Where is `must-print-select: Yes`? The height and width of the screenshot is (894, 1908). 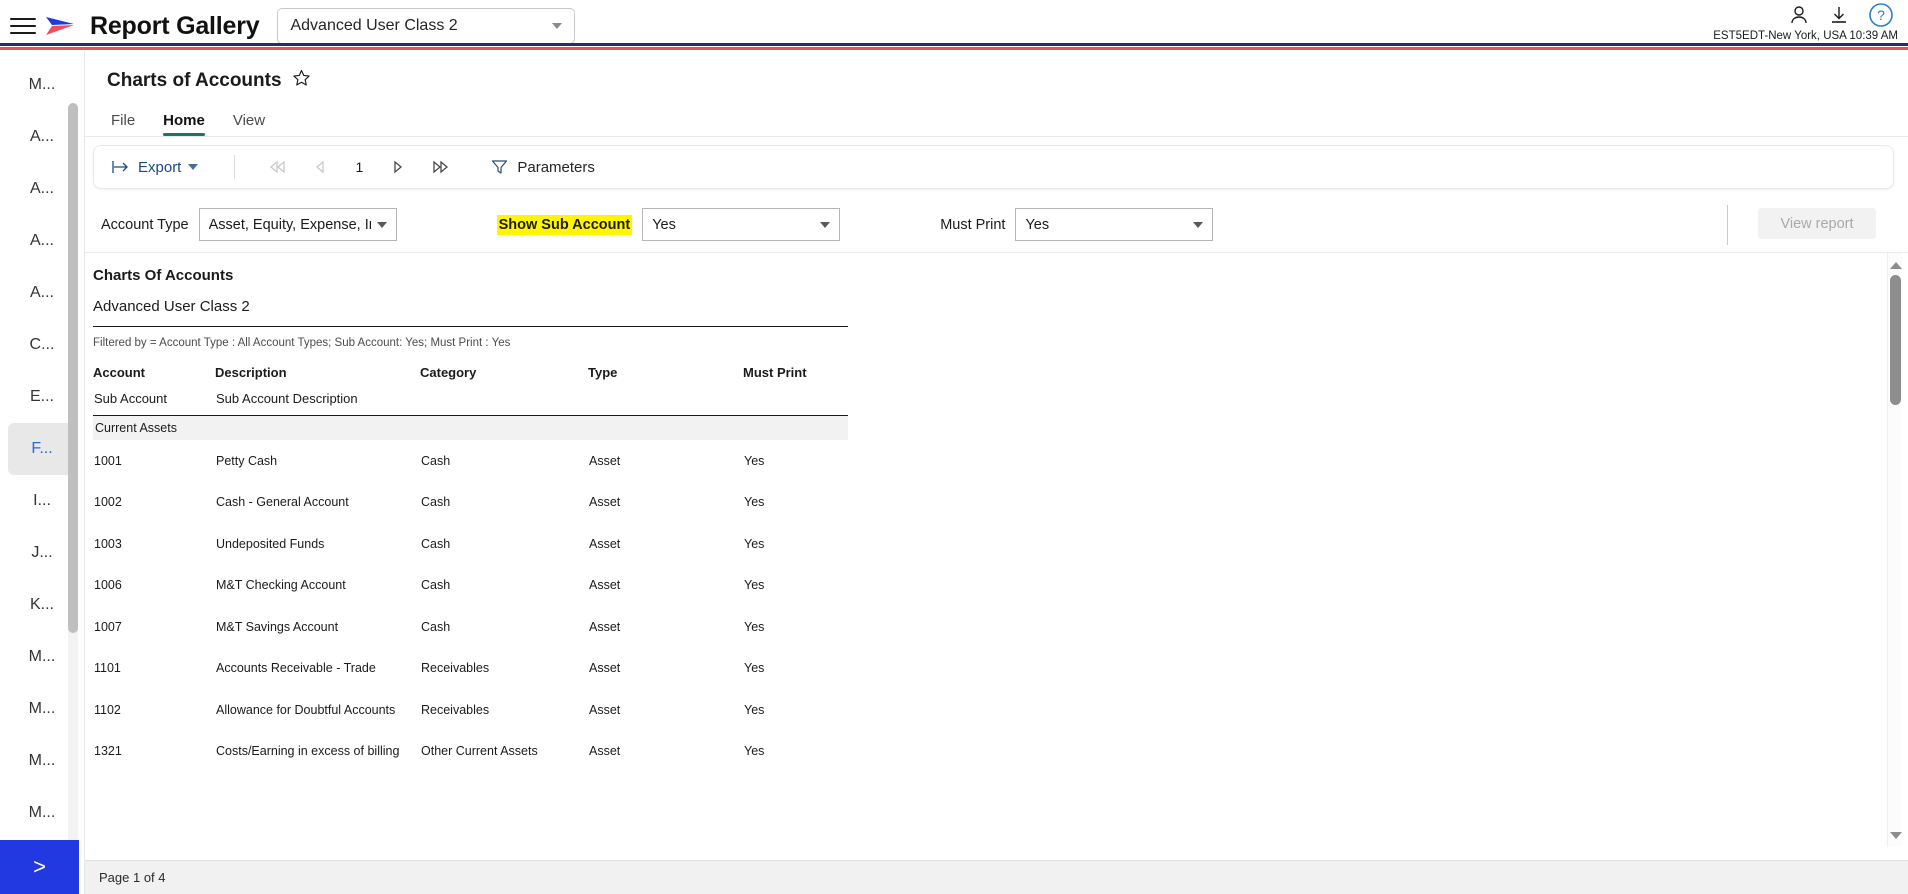
must-print-select: Yes is located at coordinates (1114, 224).